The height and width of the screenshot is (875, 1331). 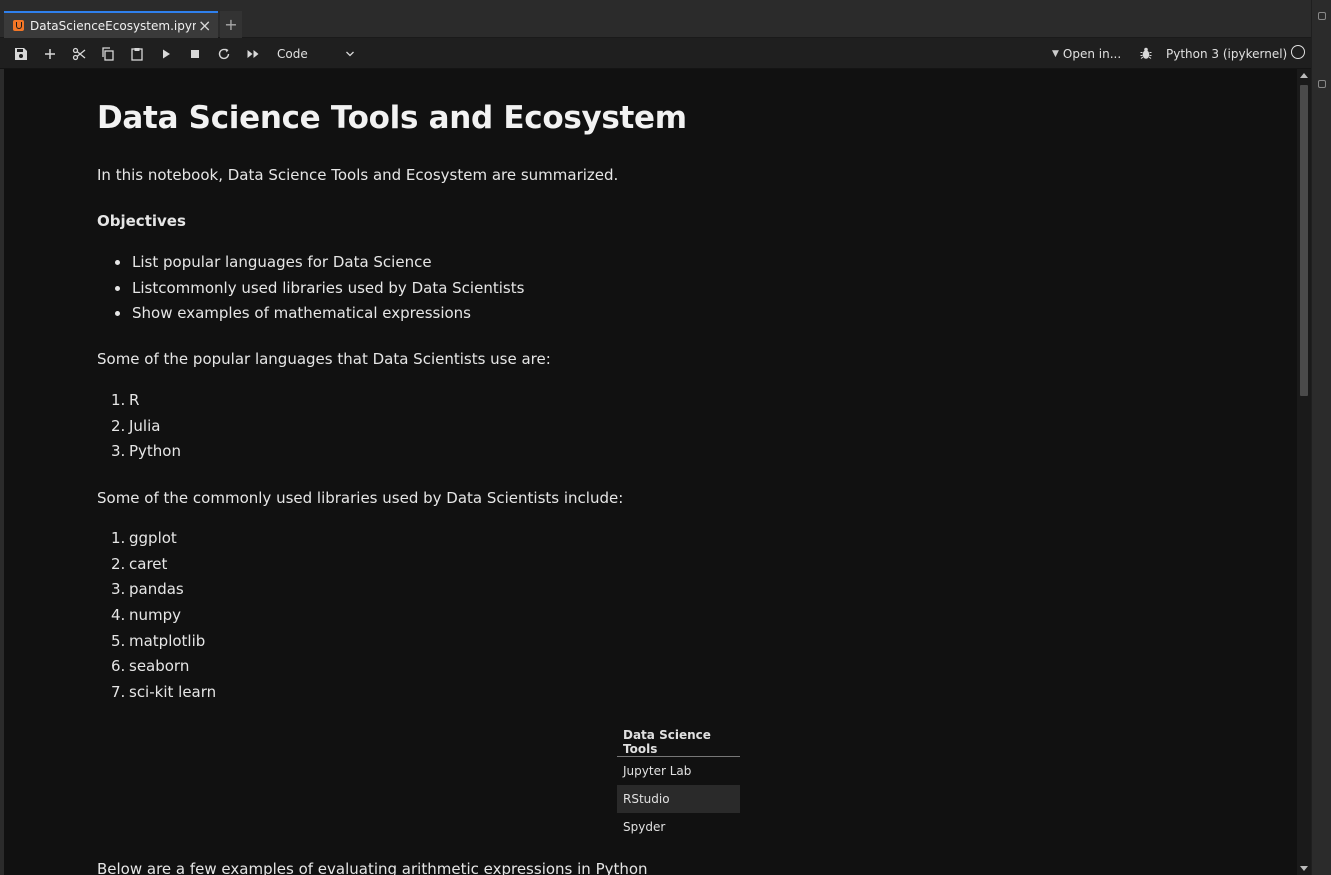 I want to click on cell-type-value: Code, so click(x=292, y=53).